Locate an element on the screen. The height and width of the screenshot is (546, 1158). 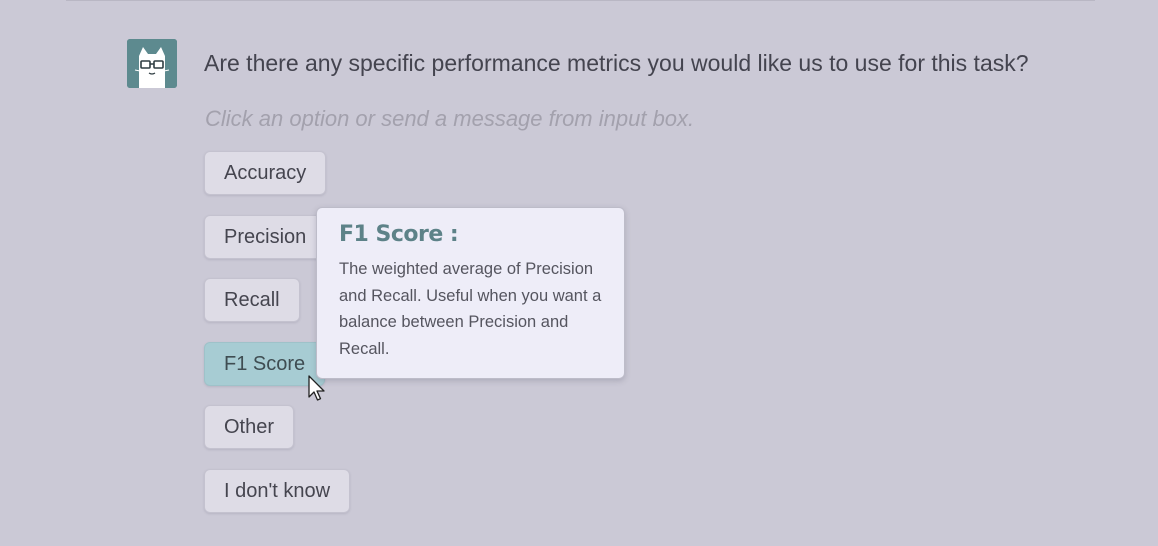
tooltip-title: F1 Score : is located at coordinates (399, 234).